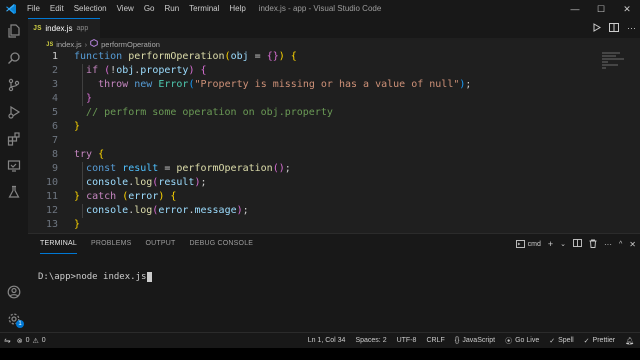 The width and height of the screenshot is (640, 360). What do you see at coordinates (92, 277) in the screenshot?
I see `terminal-command-line: D:\app>node index.js` at bounding box center [92, 277].